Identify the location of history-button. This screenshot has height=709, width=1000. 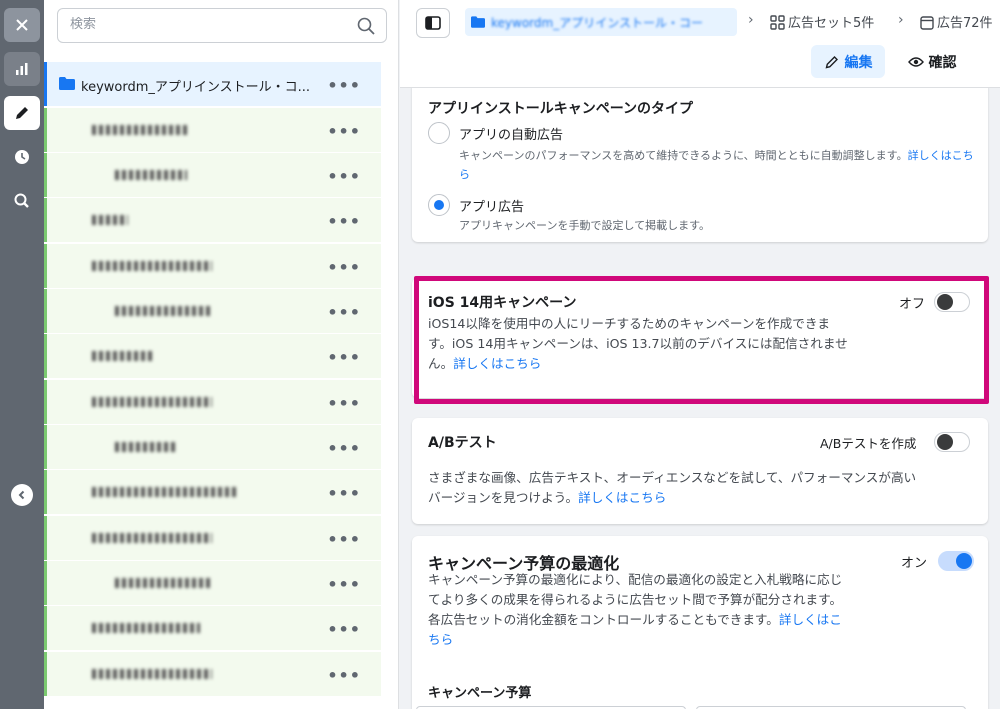
(22, 157).